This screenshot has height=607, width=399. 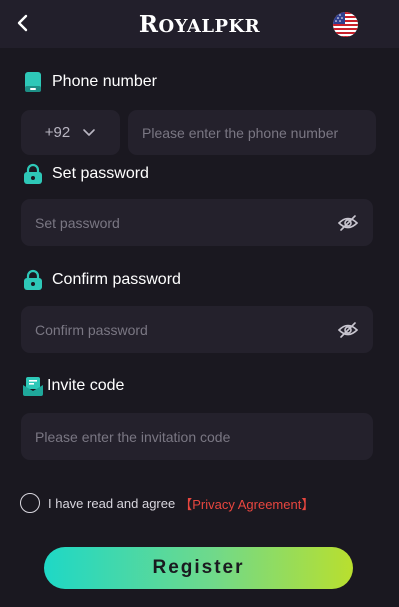 What do you see at coordinates (77, 222) in the screenshot?
I see `password-input-placeholder: Set password` at bounding box center [77, 222].